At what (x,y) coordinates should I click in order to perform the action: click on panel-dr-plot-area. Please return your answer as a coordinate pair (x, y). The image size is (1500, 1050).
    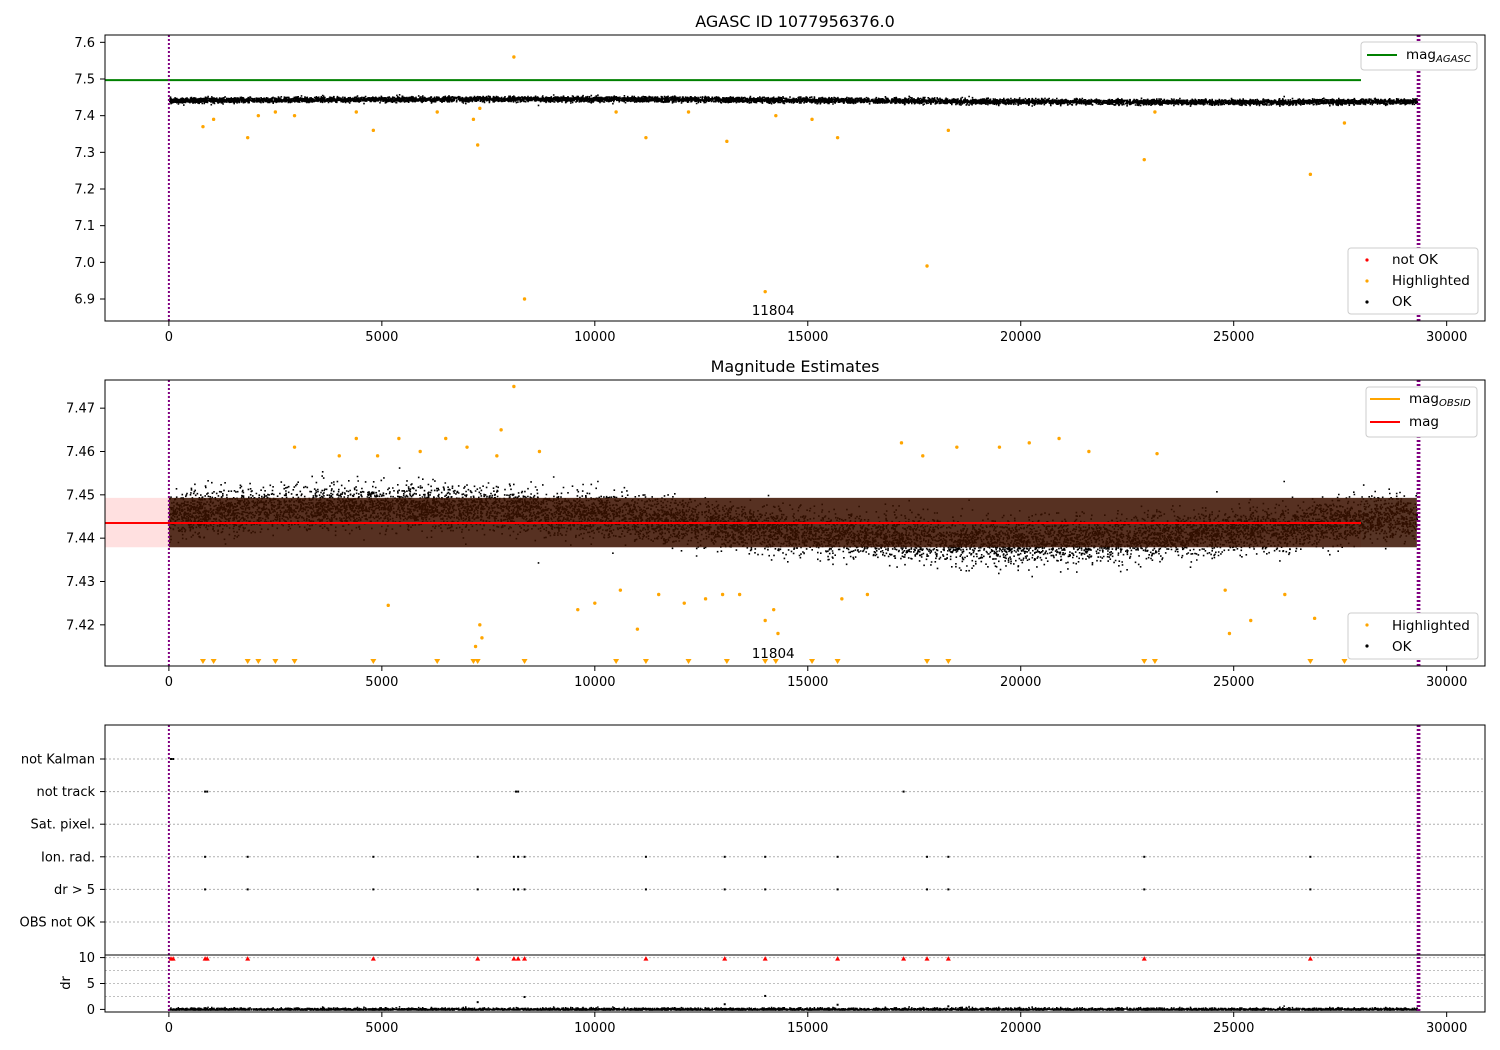
    Looking at the image, I should click on (795, 983).